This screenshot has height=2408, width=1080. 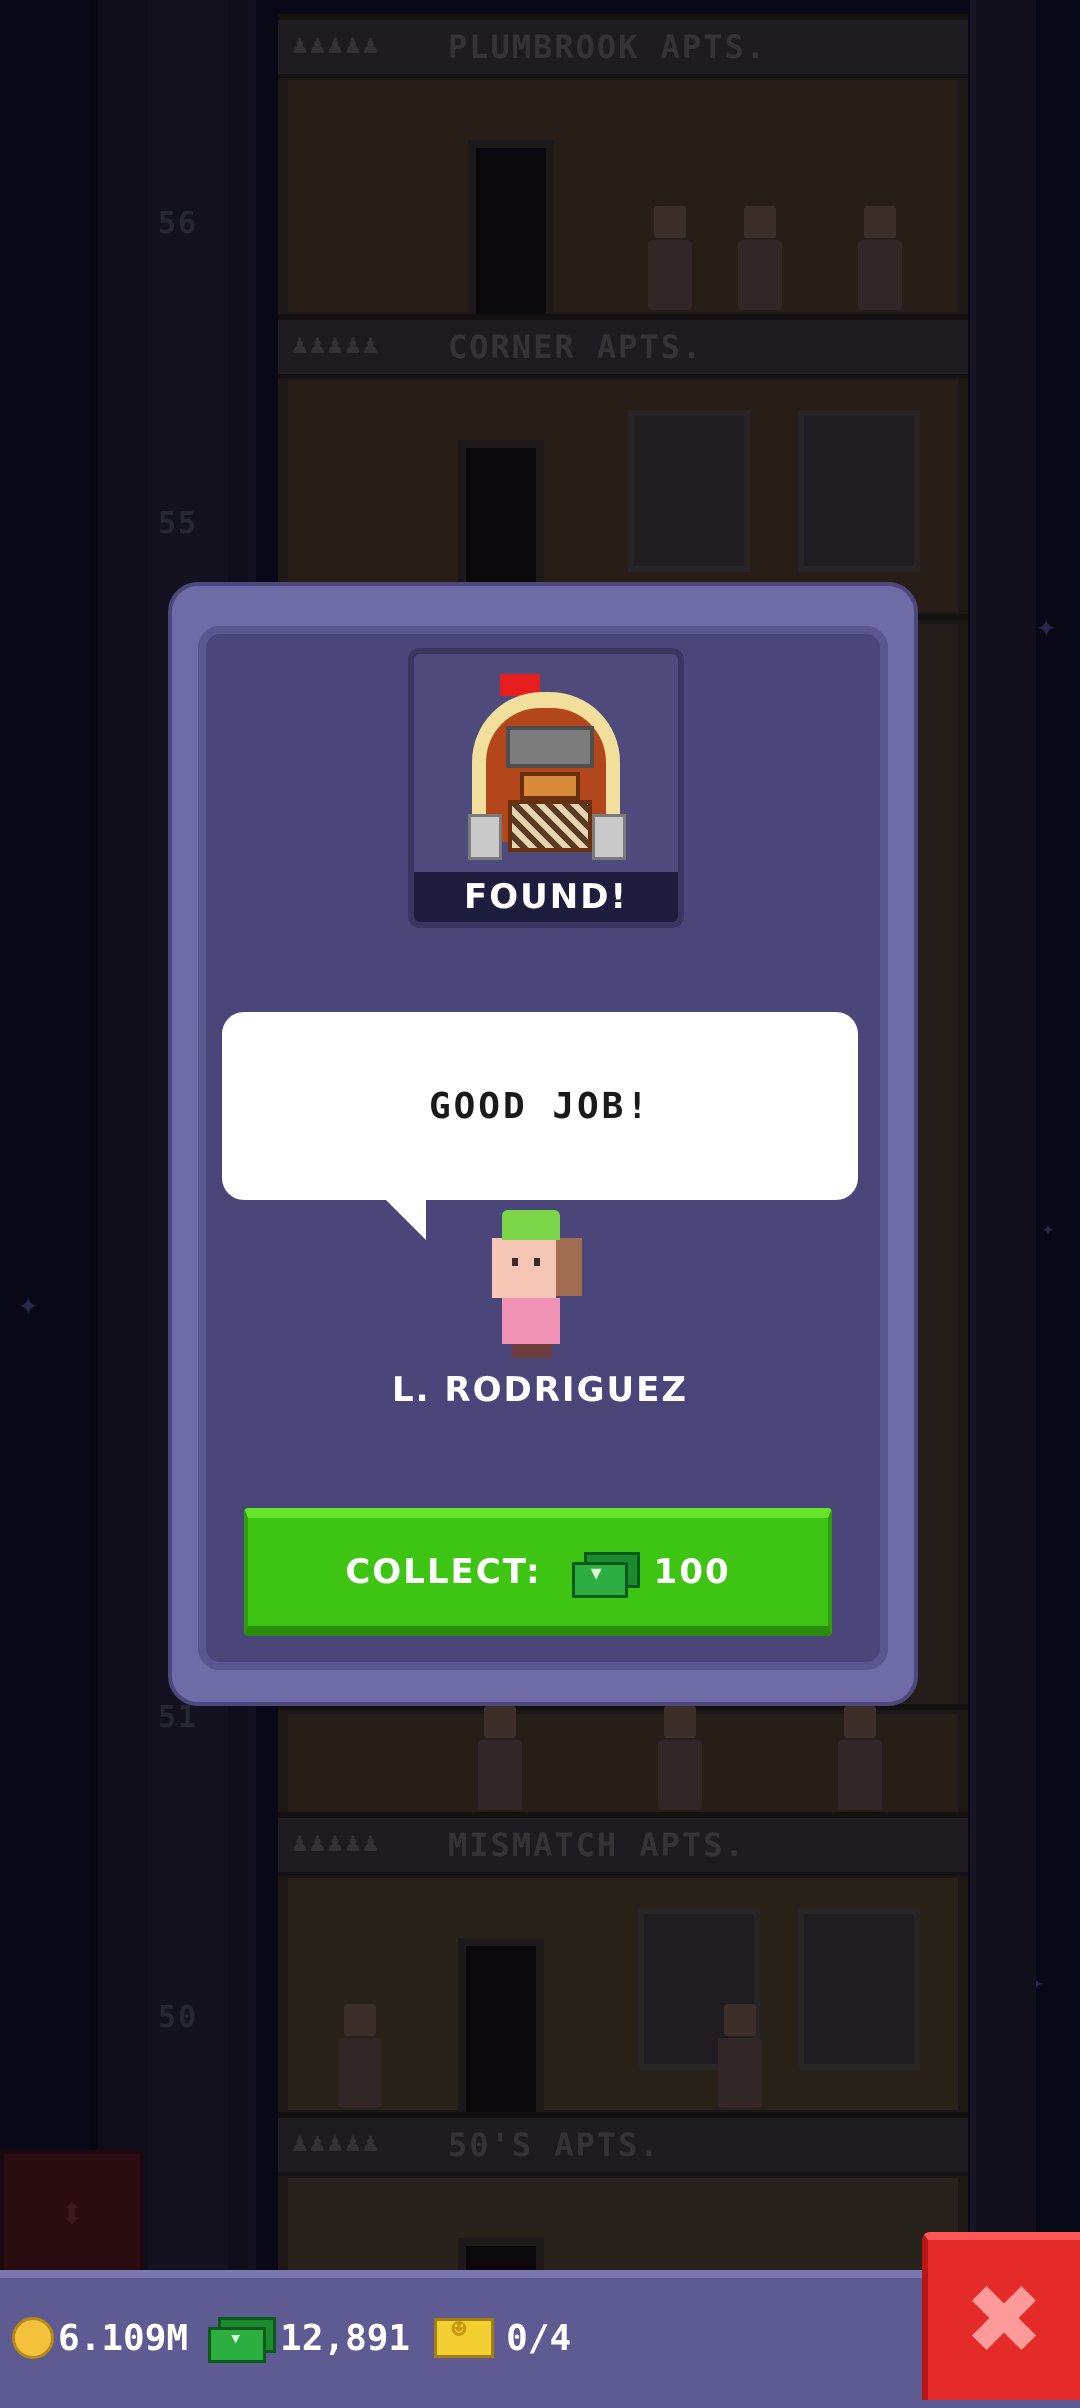 I want to click on speech-bubble: GOOD JOB!, so click(x=540, y=1106).